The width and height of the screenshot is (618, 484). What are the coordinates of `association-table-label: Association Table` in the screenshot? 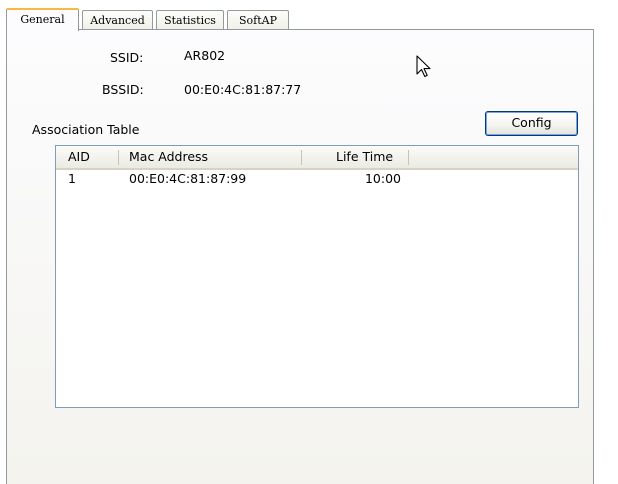 It's located at (86, 129).